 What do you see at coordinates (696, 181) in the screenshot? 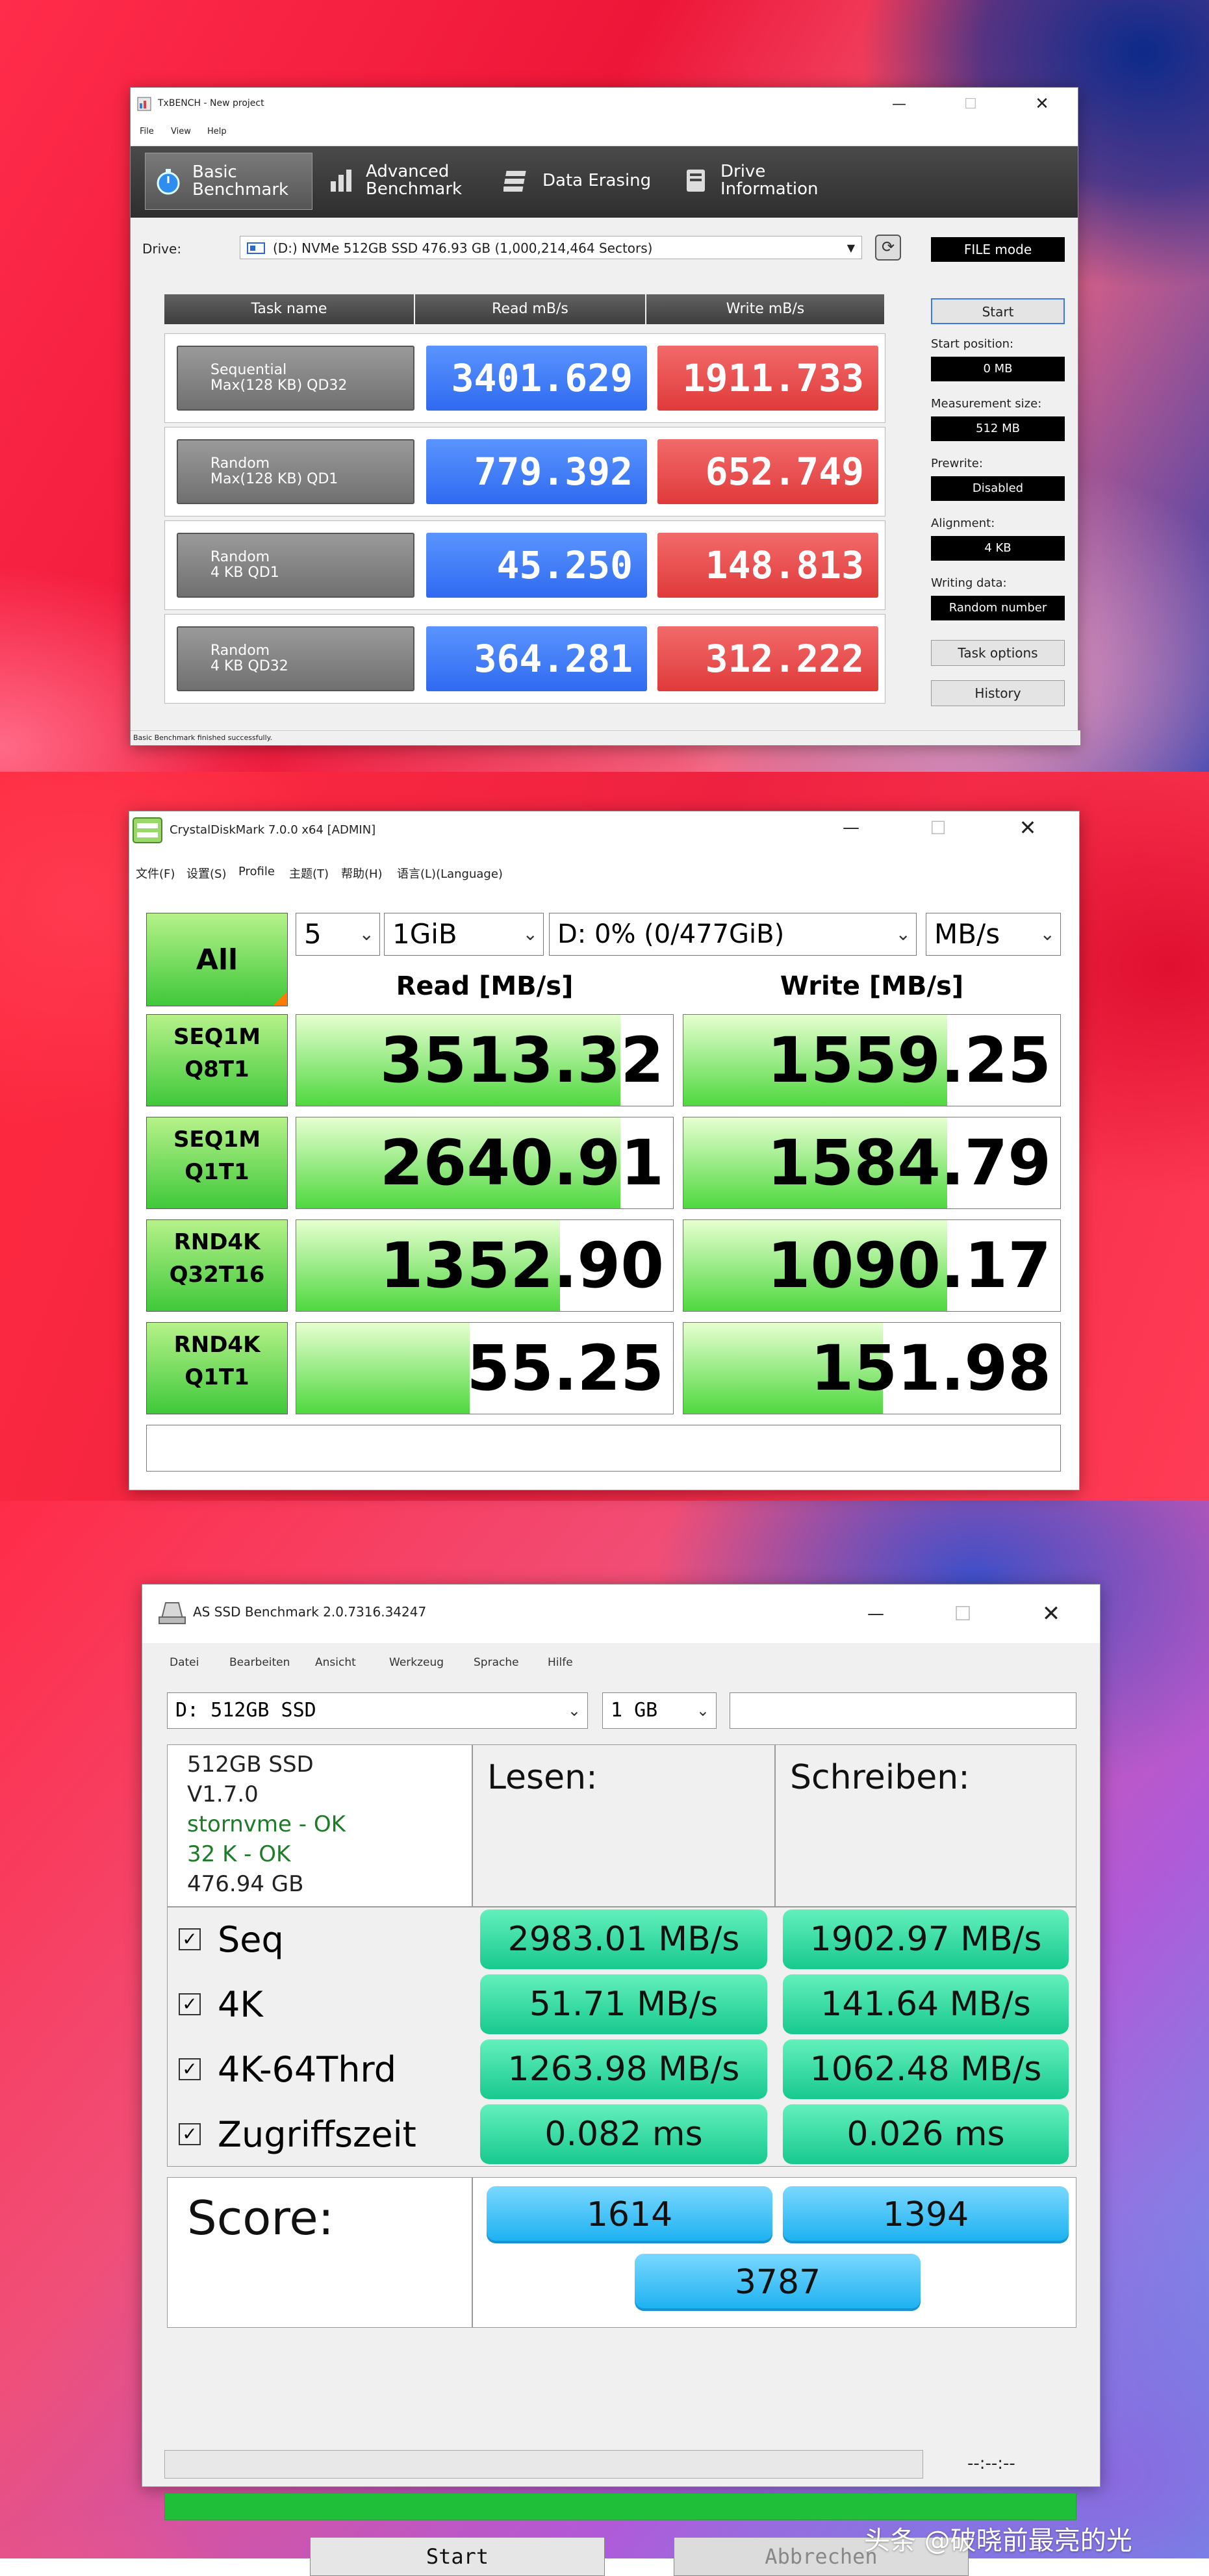
I see `drive-info-icon` at bounding box center [696, 181].